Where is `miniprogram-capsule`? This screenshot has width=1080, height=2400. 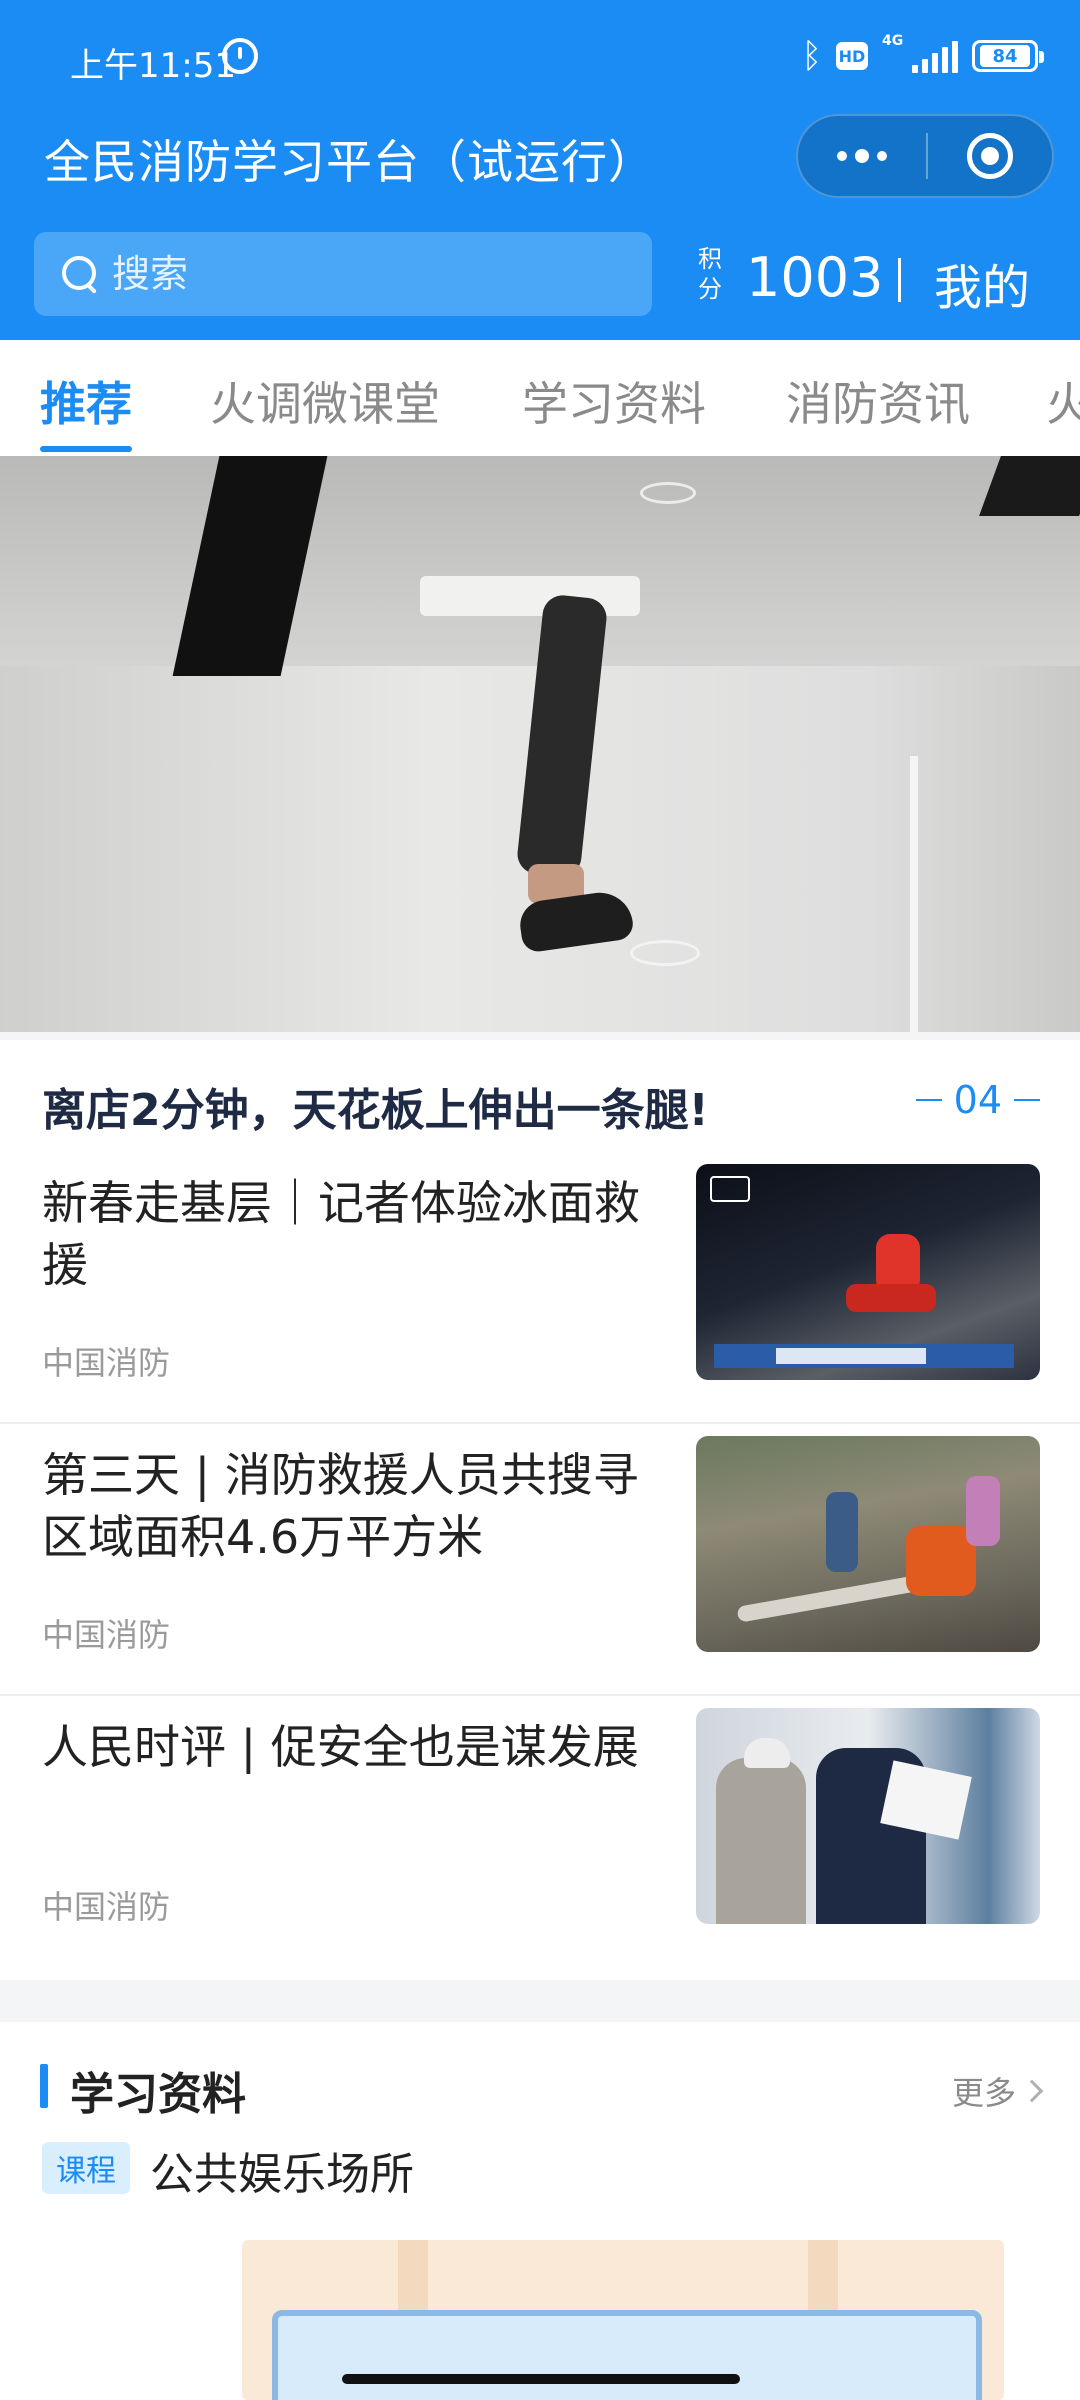 miniprogram-capsule is located at coordinates (925, 156).